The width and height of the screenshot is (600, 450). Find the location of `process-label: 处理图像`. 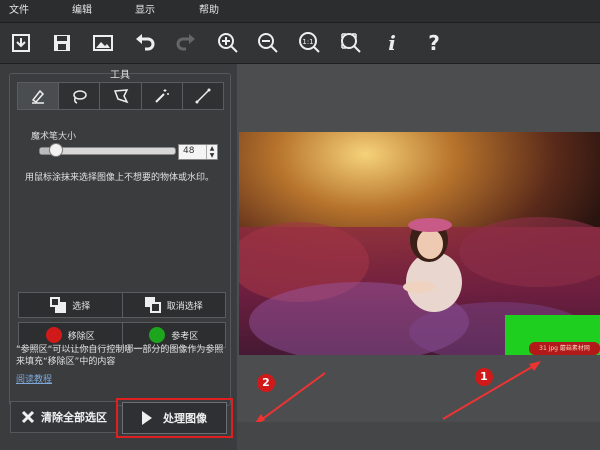

process-label: 处理图像 is located at coordinates (185, 418).